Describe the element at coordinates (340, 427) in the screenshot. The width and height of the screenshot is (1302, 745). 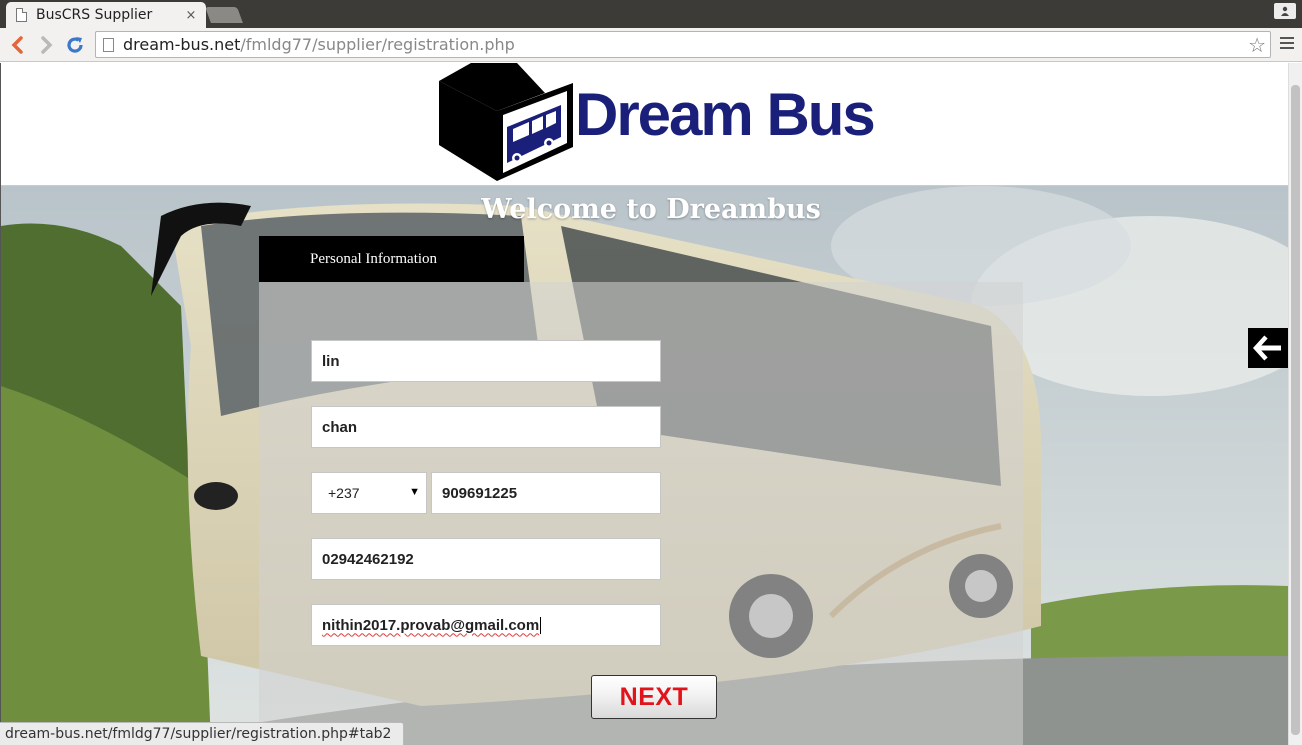
I see `last-name-value: chan` at that location.